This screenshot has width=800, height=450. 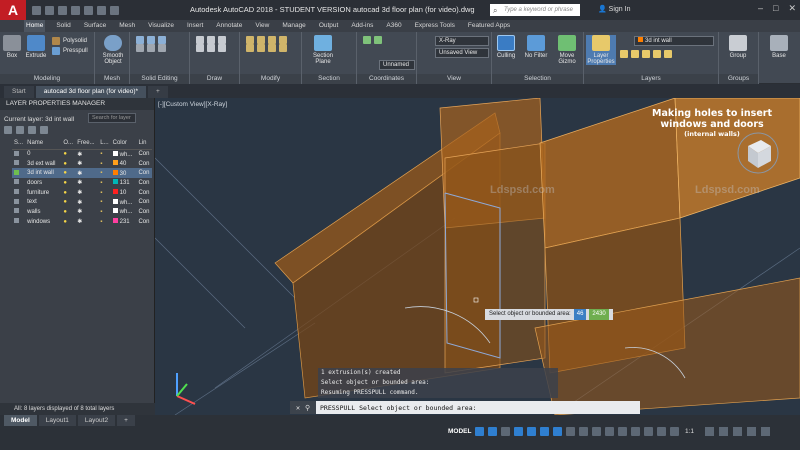 What do you see at coordinates (36, 10) in the screenshot?
I see `new-icon` at bounding box center [36, 10].